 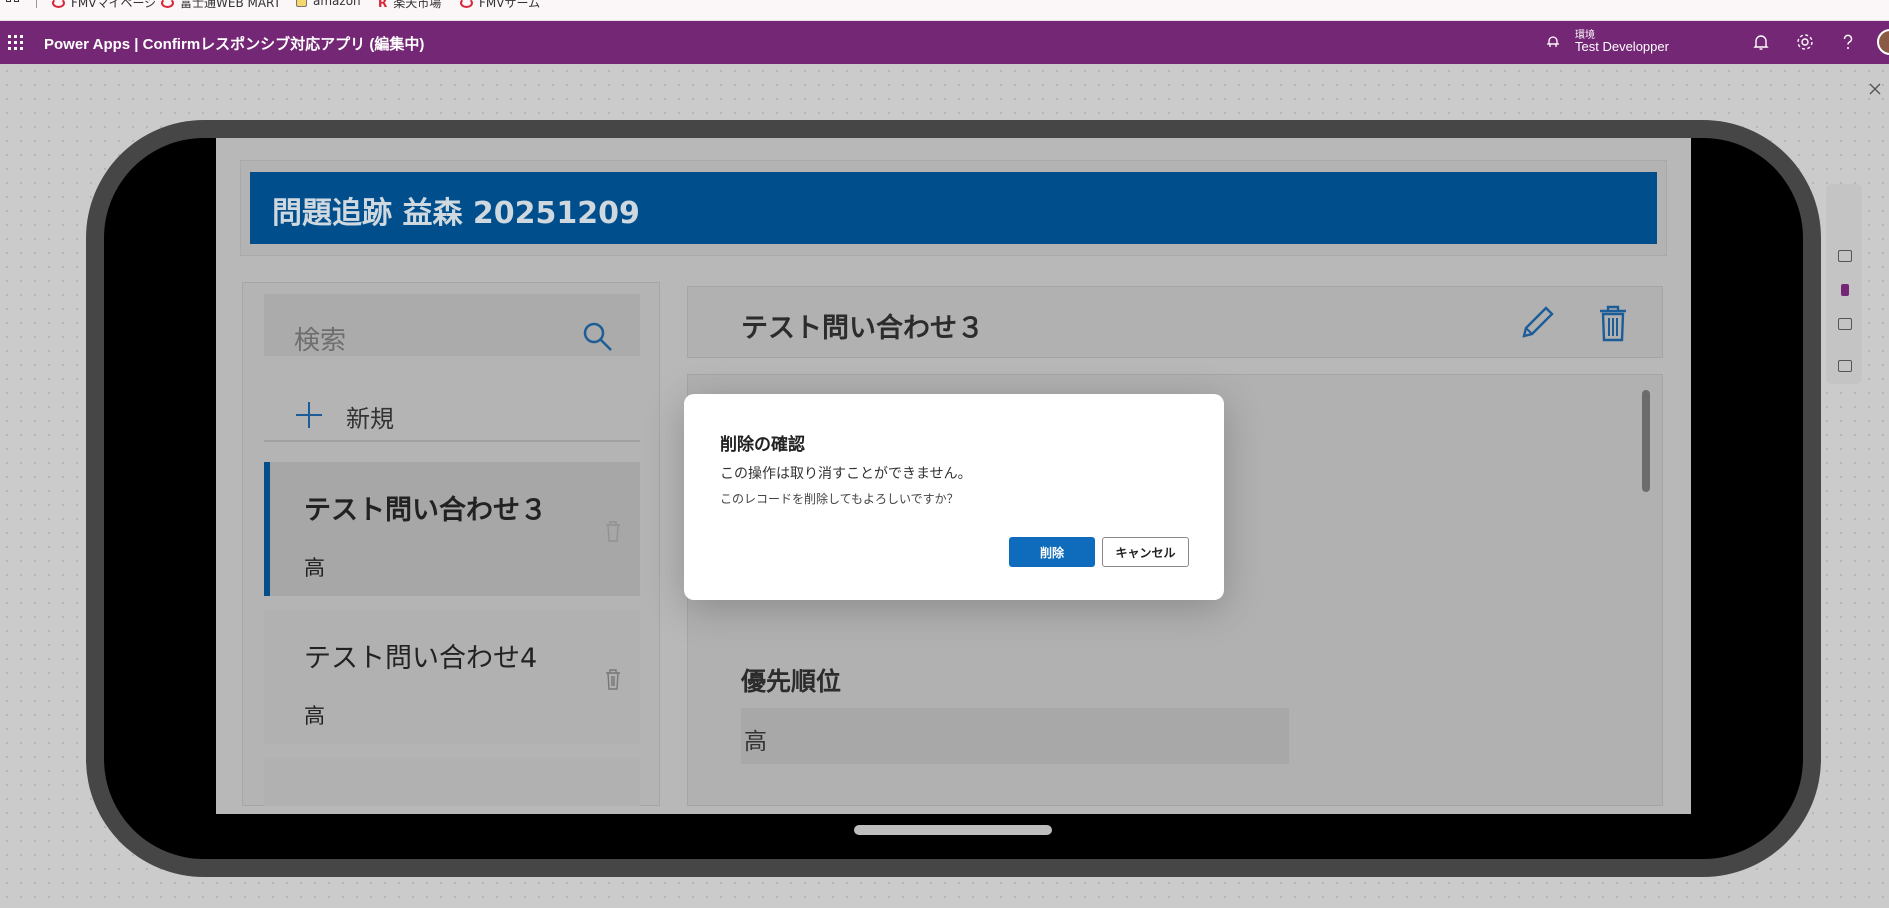 I want to click on search-icon, so click(x=598, y=337).